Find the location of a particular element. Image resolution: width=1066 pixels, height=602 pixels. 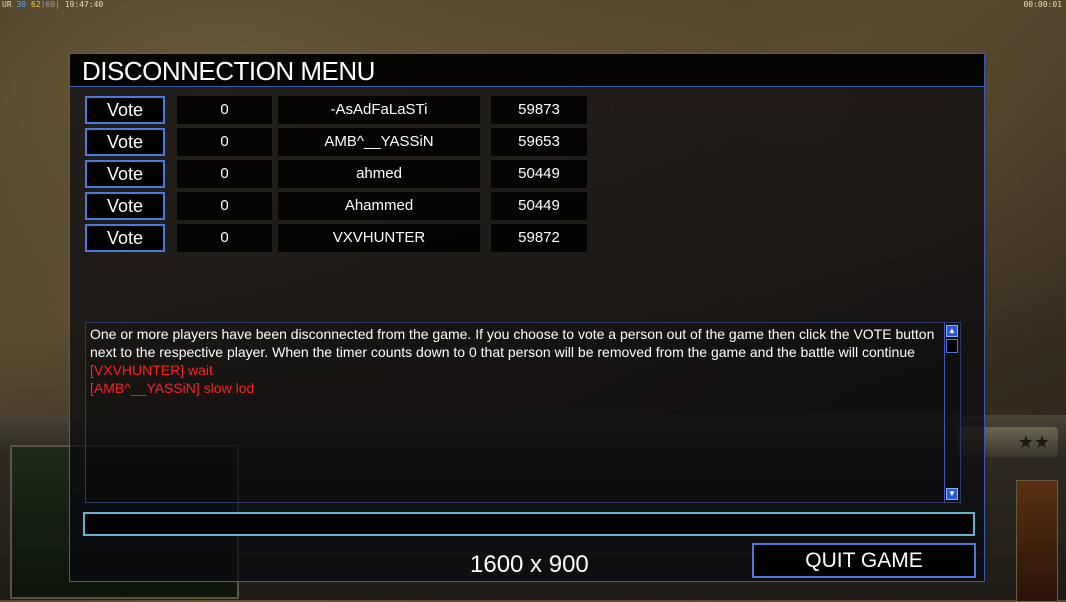

chat-message: [VXVHUNTER] wait is located at coordinates (151, 370).